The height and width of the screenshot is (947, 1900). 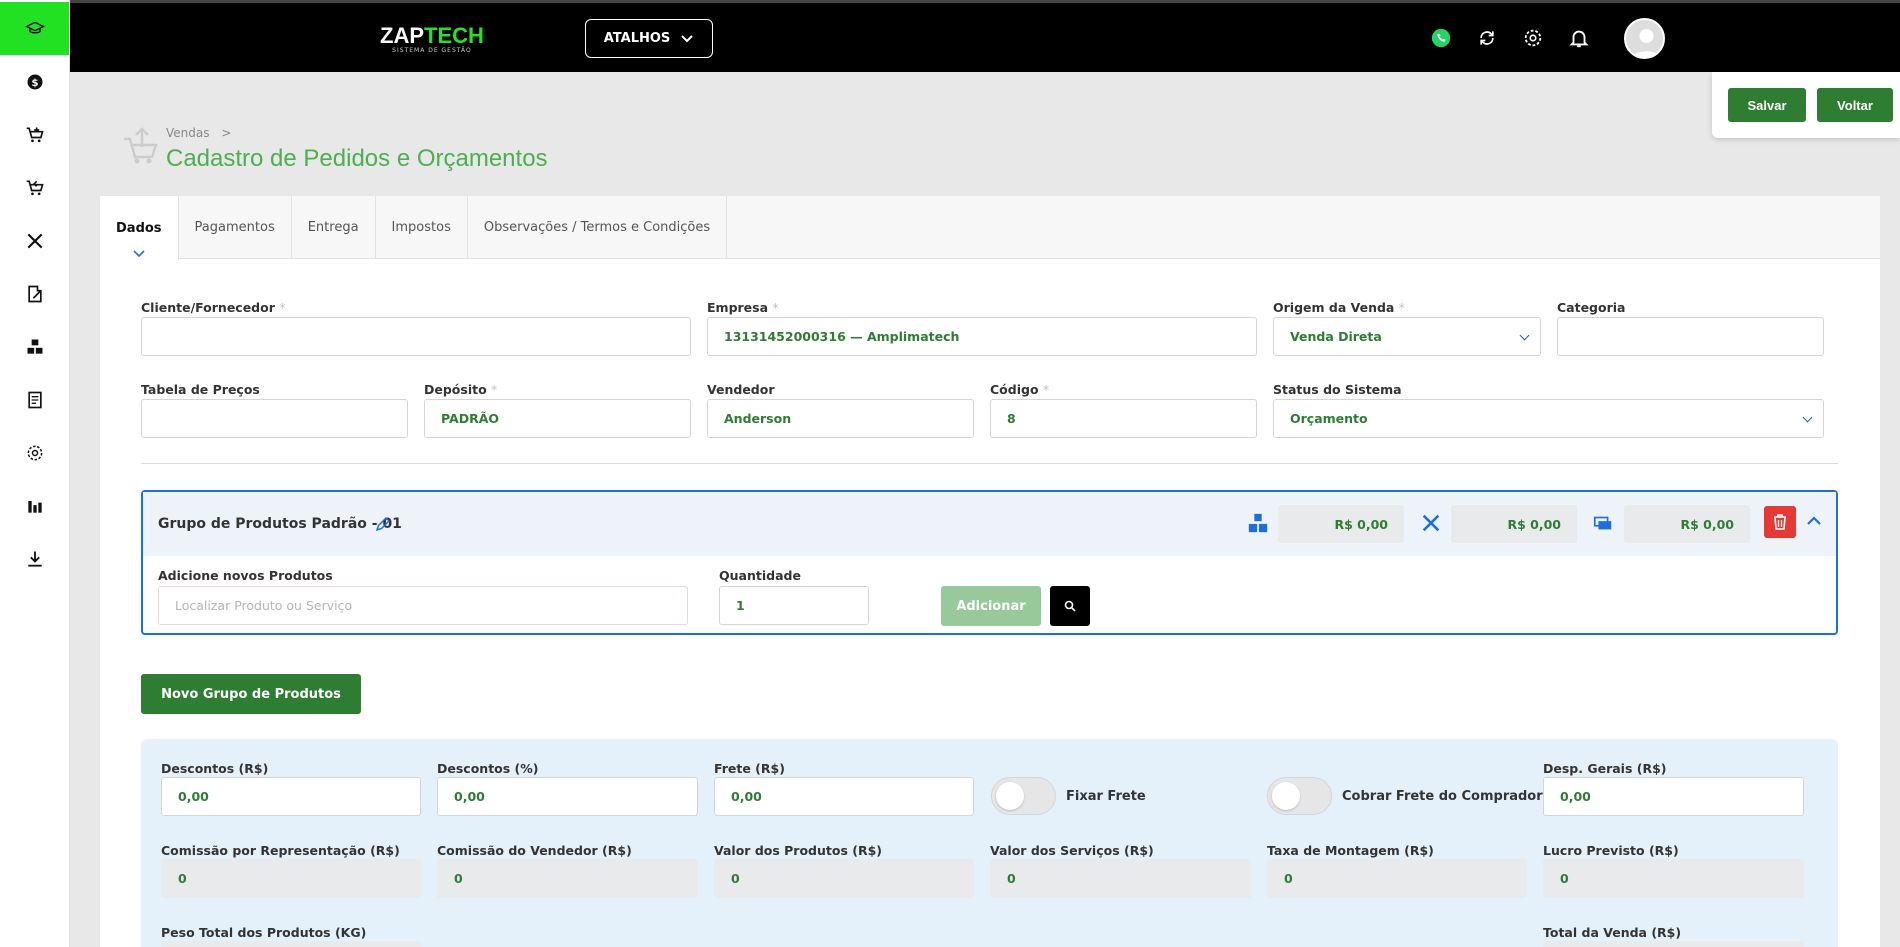 What do you see at coordinates (245, 575) in the screenshot?
I see `add-product-label: Adicione novos Produtos` at bounding box center [245, 575].